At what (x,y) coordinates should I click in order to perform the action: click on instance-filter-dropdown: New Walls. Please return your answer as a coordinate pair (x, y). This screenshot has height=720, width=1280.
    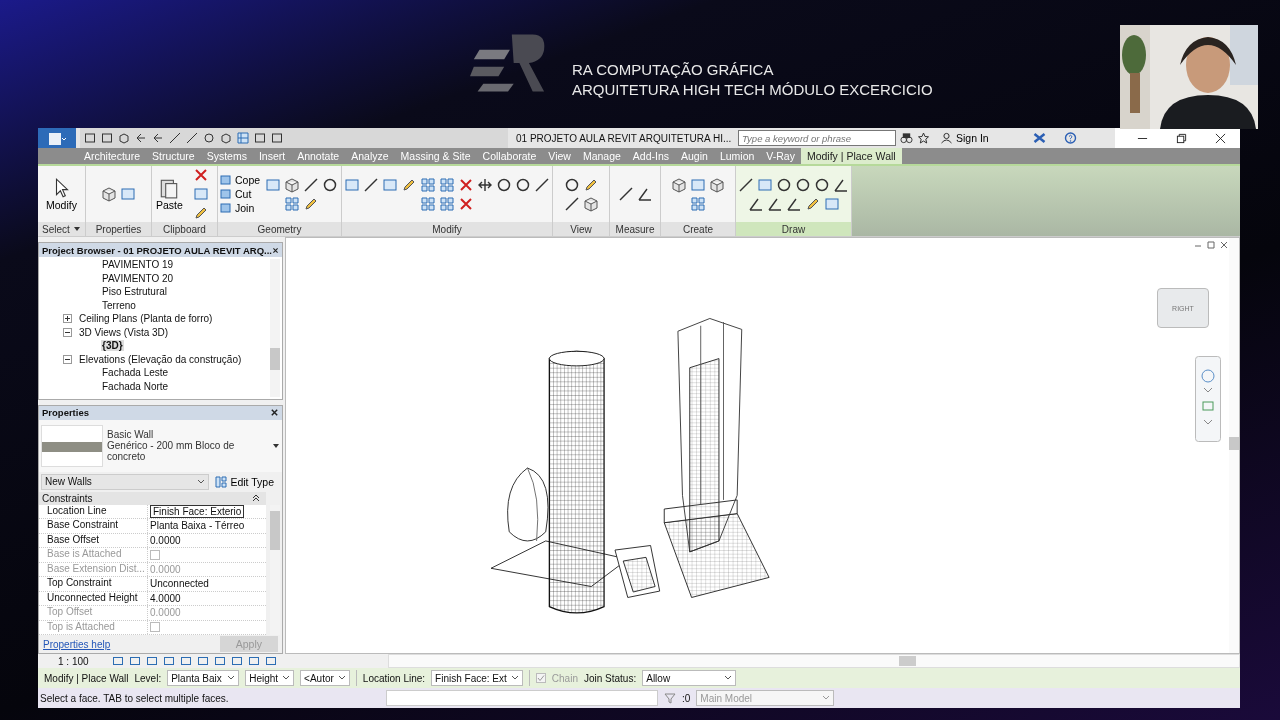
    Looking at the image, I should click on (125, 481).